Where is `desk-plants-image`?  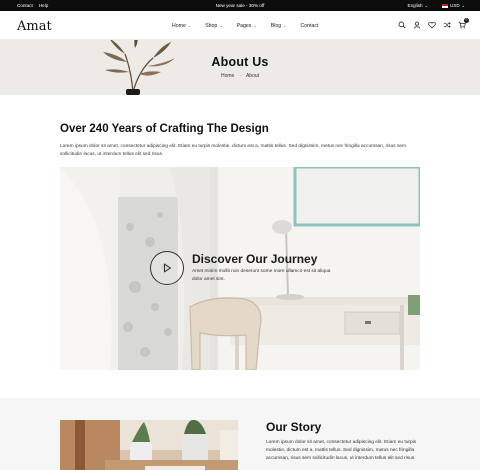 desk-plants-image is located at coordinates (149, 445).